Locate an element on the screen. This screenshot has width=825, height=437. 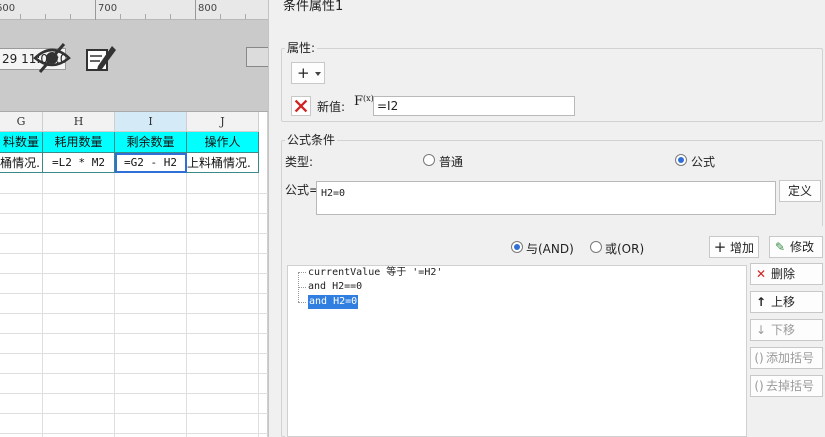
close-icon: ✕ is located at coordinates (761, 274).